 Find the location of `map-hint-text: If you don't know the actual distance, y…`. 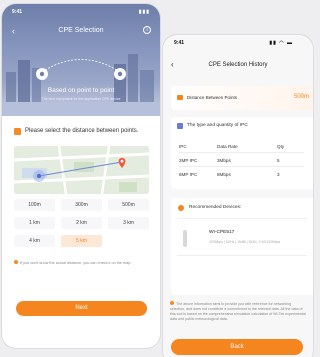

map-hint-text: If you don't know the actual distance, y… is located at coordinates (76, 263).